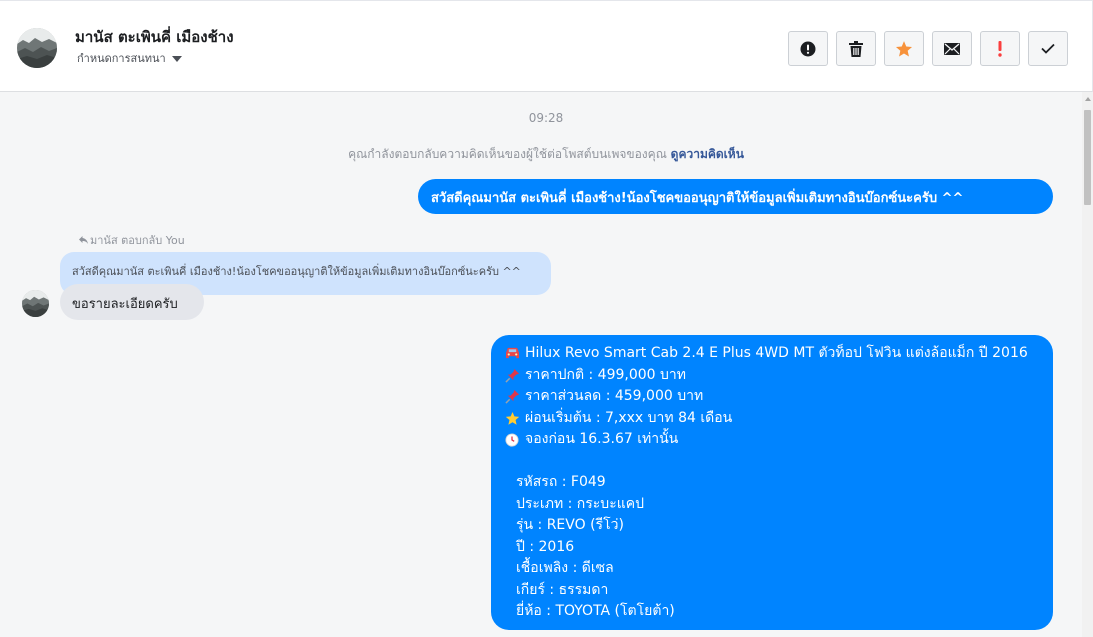 The image size is (1093, 637). What do you see at coordinates (154, 37) in the screenshot?
I see `contact-name: มานัส ตะเพินคี่ เมืองช้าง` at bounding box center [154, 37].